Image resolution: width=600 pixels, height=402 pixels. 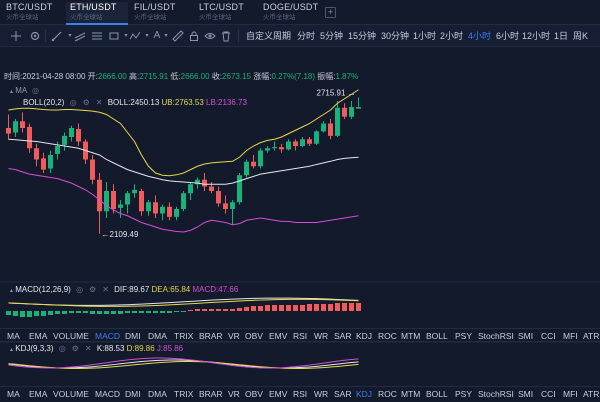 What do you see at coordinates (410, 394) in the screenshot?
I see `indicator2-mtm: MTM` at bounding box center [410, 394].